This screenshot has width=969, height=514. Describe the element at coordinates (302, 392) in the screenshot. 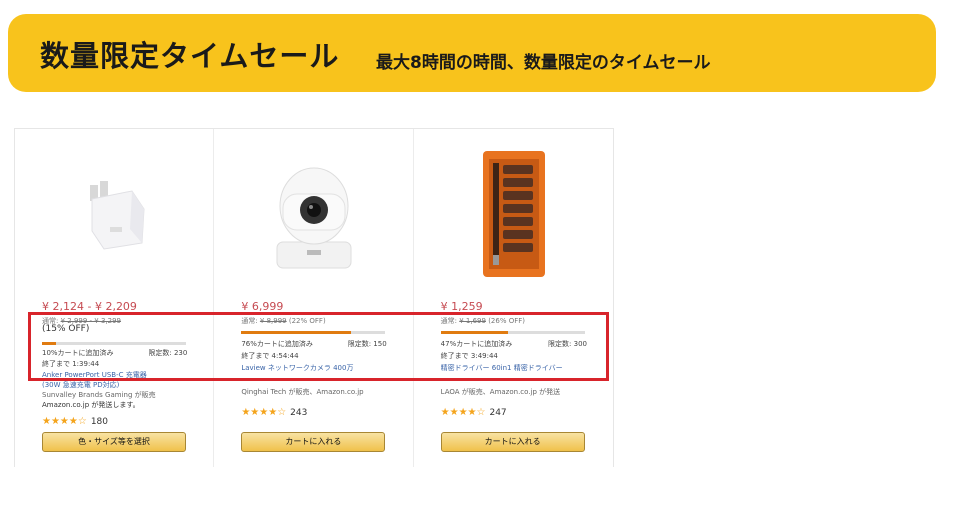

I see `seller-info: Qinghai Tech が販売、Amazon.co.jp` at that location.